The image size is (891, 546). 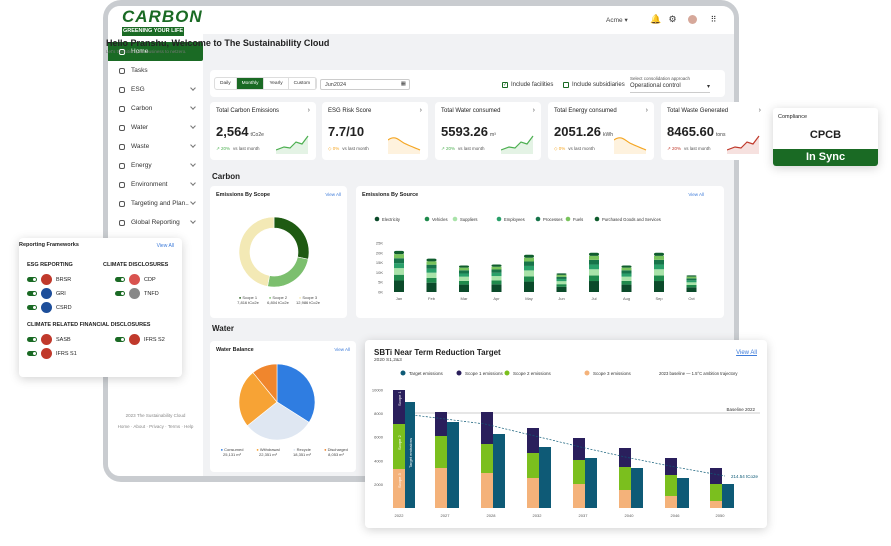 What do you see at coordinates (155, 426) in the screenshot?
I see `sidebar-footer-links: Home · About · Privacy · Terms · Help` at bounding box center [155, 426].